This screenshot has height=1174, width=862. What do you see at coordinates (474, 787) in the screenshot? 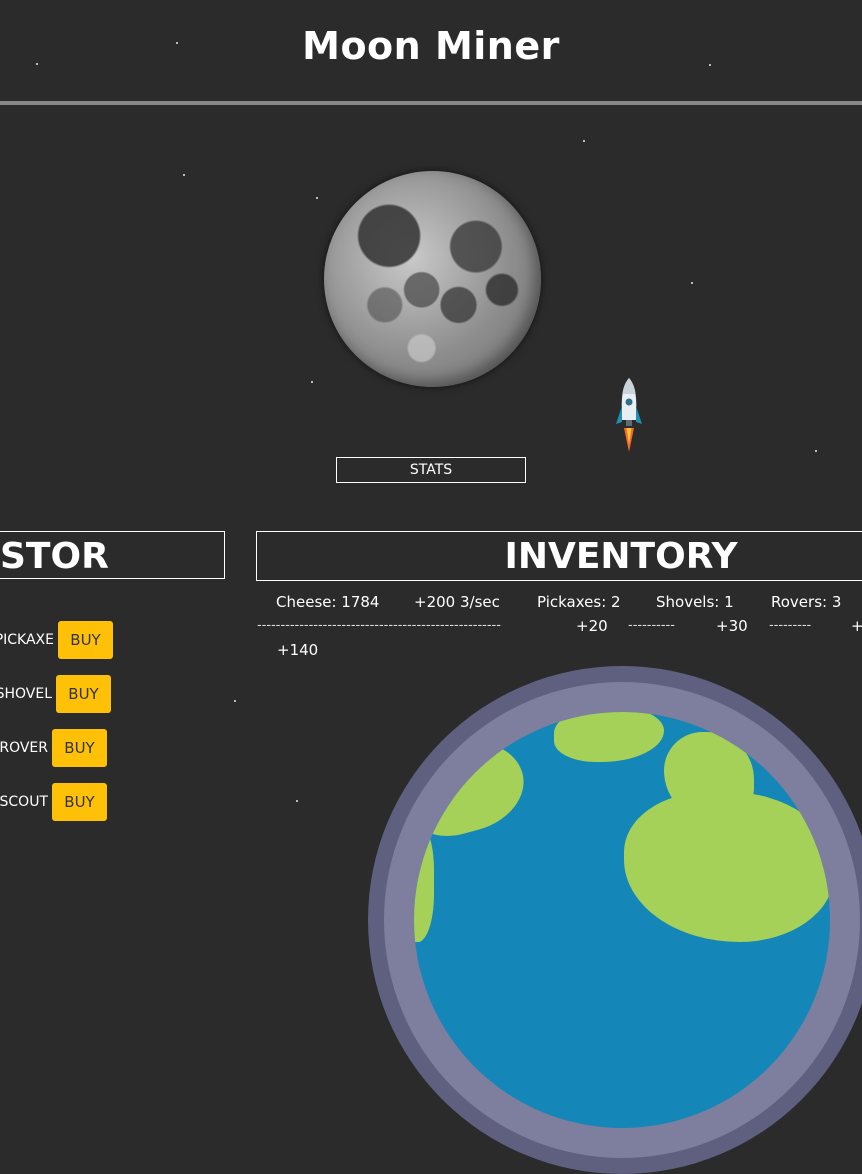
I see `greenland-land` at bounding box center [474, 787].